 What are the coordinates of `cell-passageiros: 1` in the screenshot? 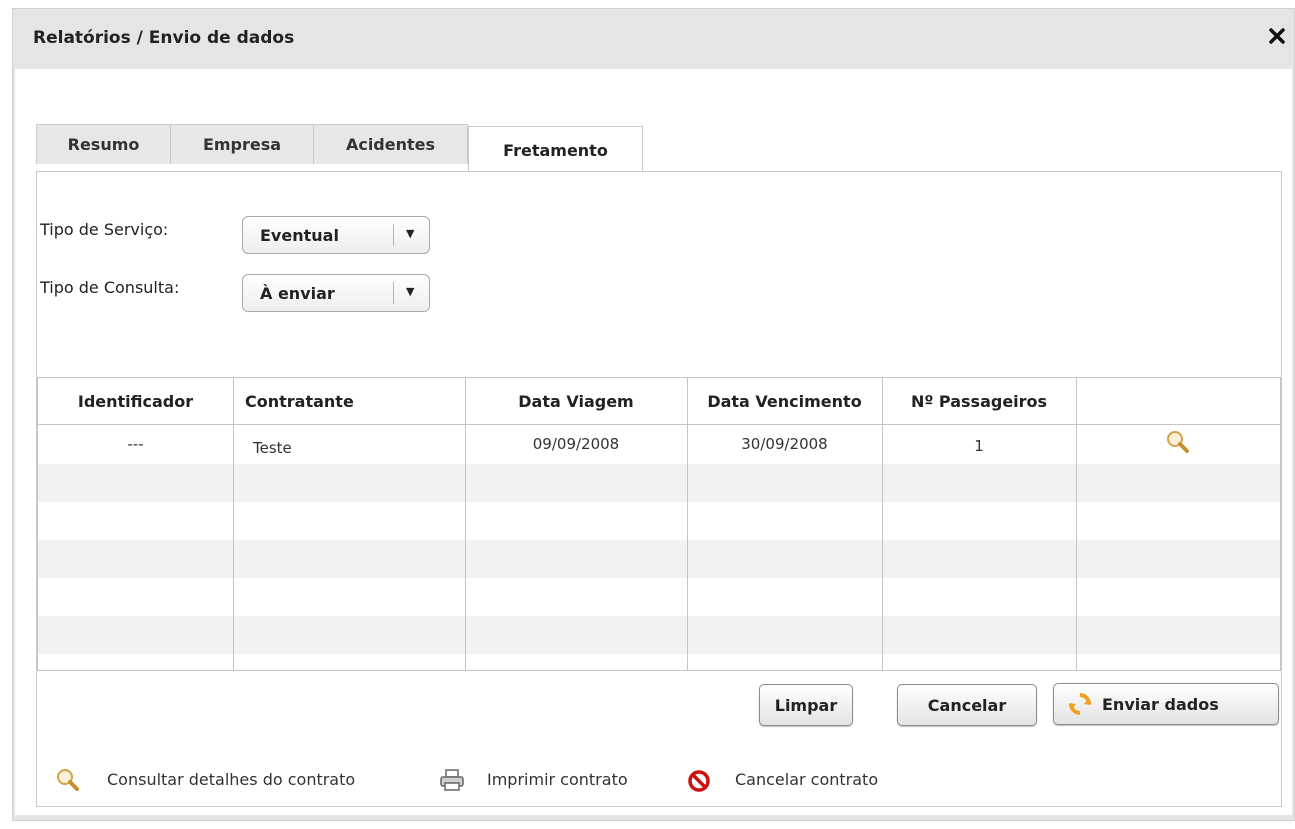 It's located at (979, 446).